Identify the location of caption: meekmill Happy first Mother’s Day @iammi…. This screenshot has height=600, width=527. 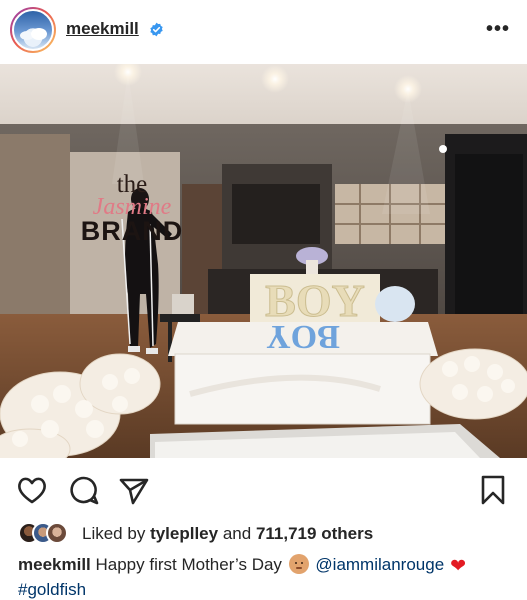
(268, 576).